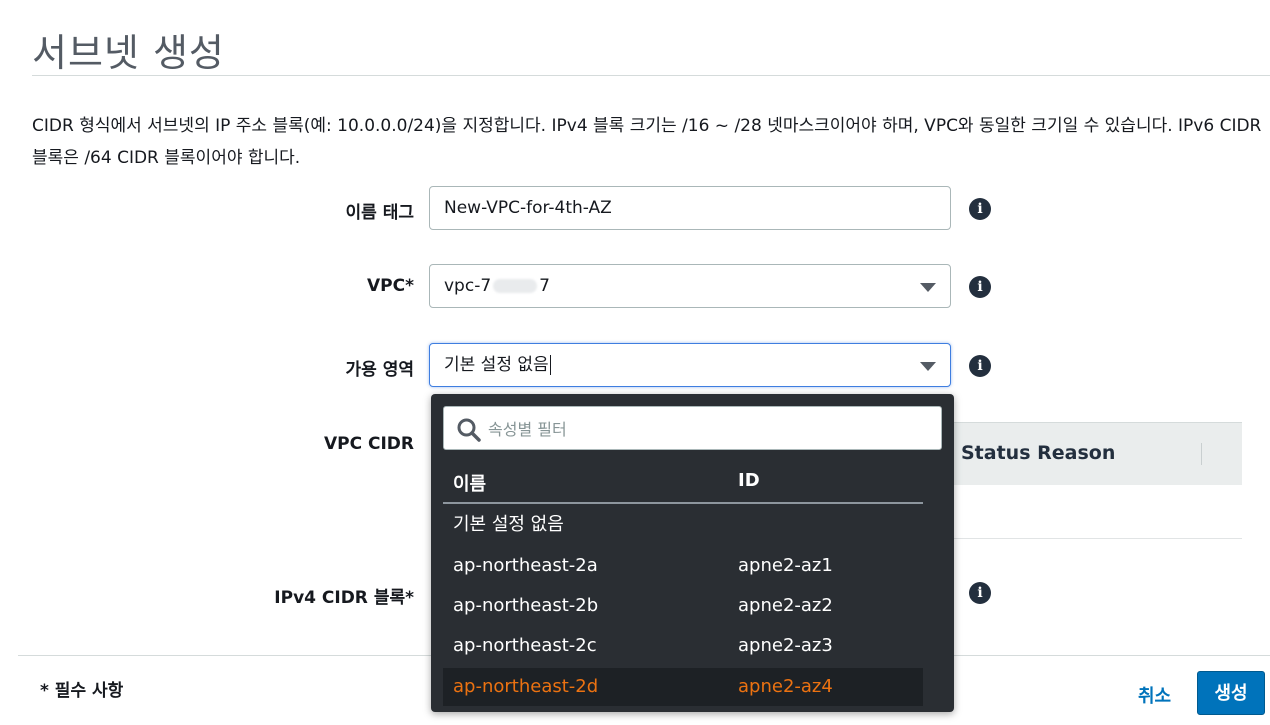 The image size is (1270, 725). I want to click on ipv4-cidr-info-icon: i, so click(980, 593).